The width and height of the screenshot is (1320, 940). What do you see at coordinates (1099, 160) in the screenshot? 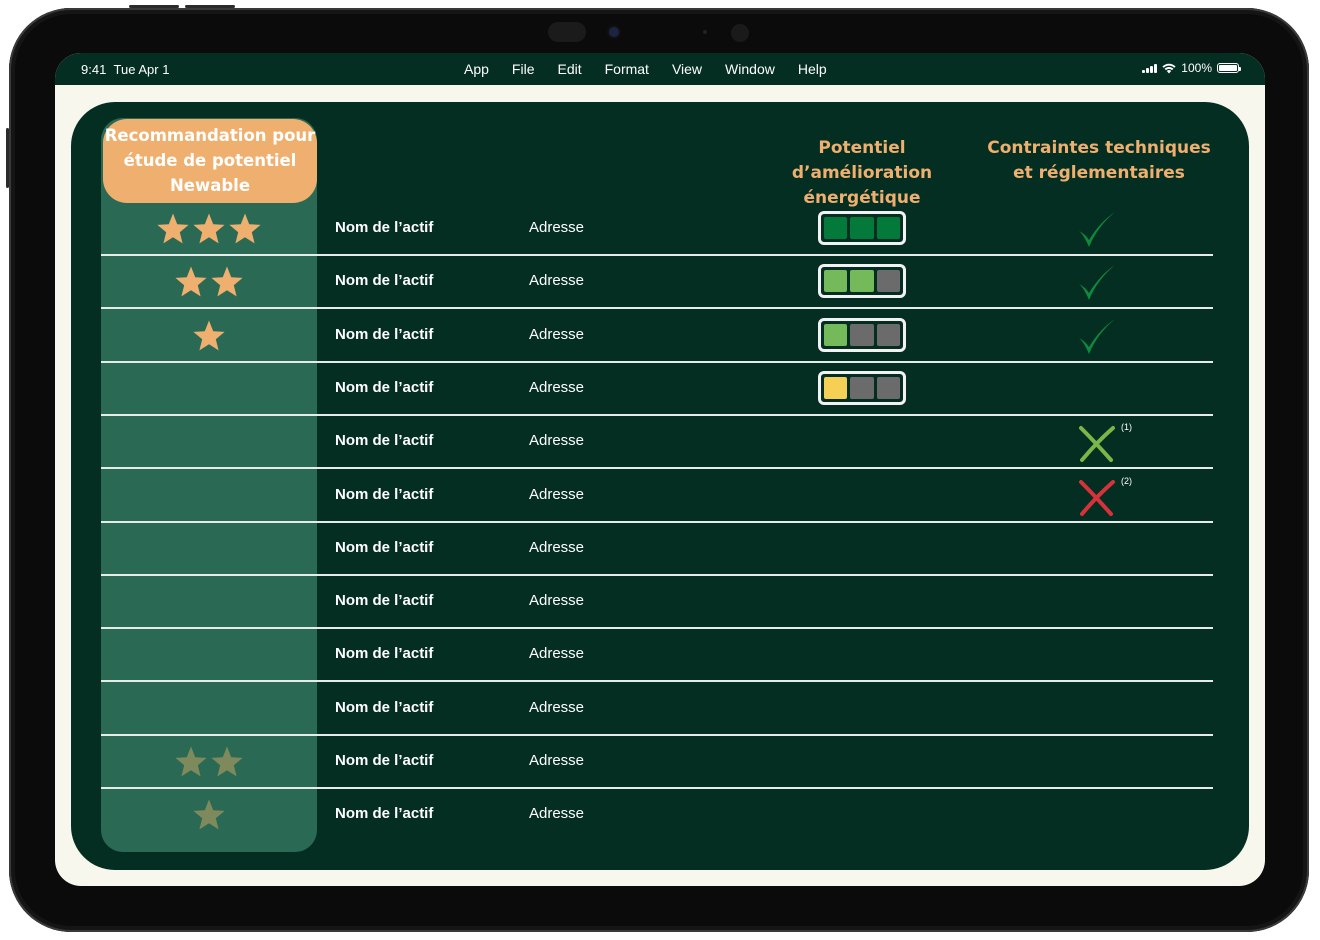
I see `constraints-header: Contraintes techniques et réglementaires` at bounding box center [1099, 160].